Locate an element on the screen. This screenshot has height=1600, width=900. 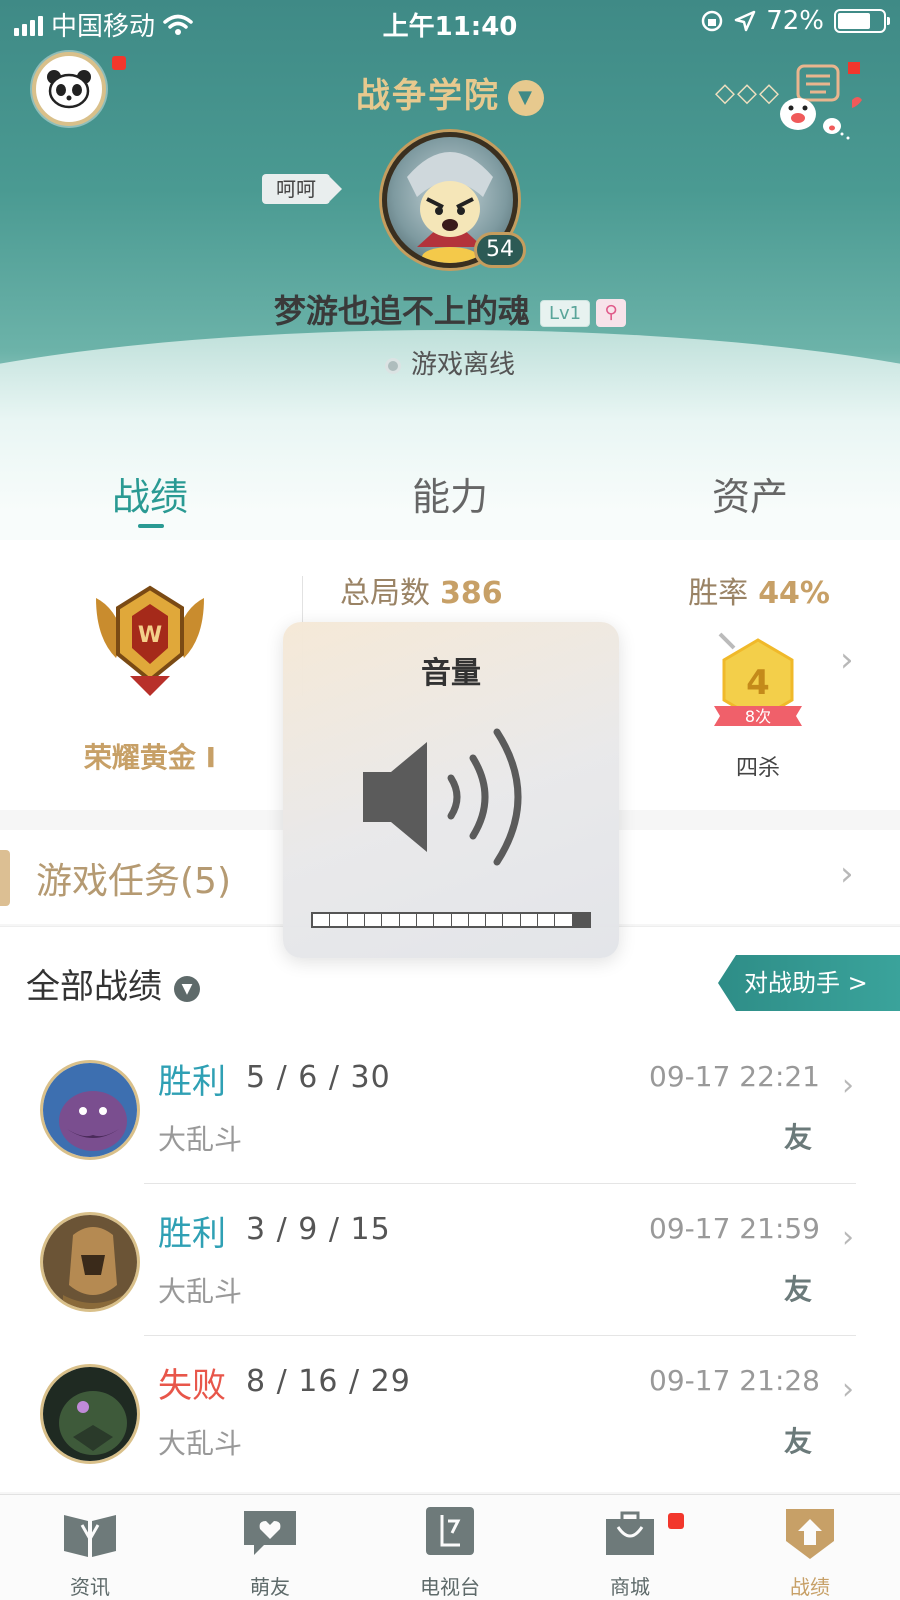
tab-records: 战绩 is located at coordinates (150, 493).